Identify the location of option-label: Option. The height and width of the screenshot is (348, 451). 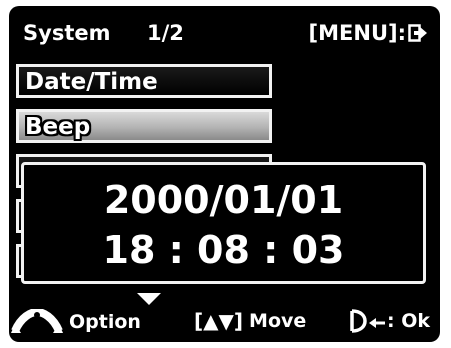
(105, 322).